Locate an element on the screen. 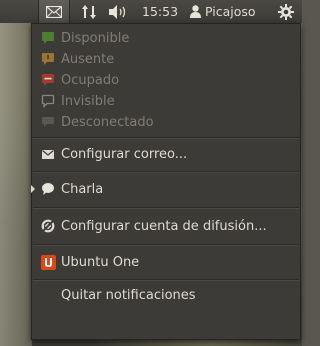  power-gear-icon is located at coordinates (286, 11).